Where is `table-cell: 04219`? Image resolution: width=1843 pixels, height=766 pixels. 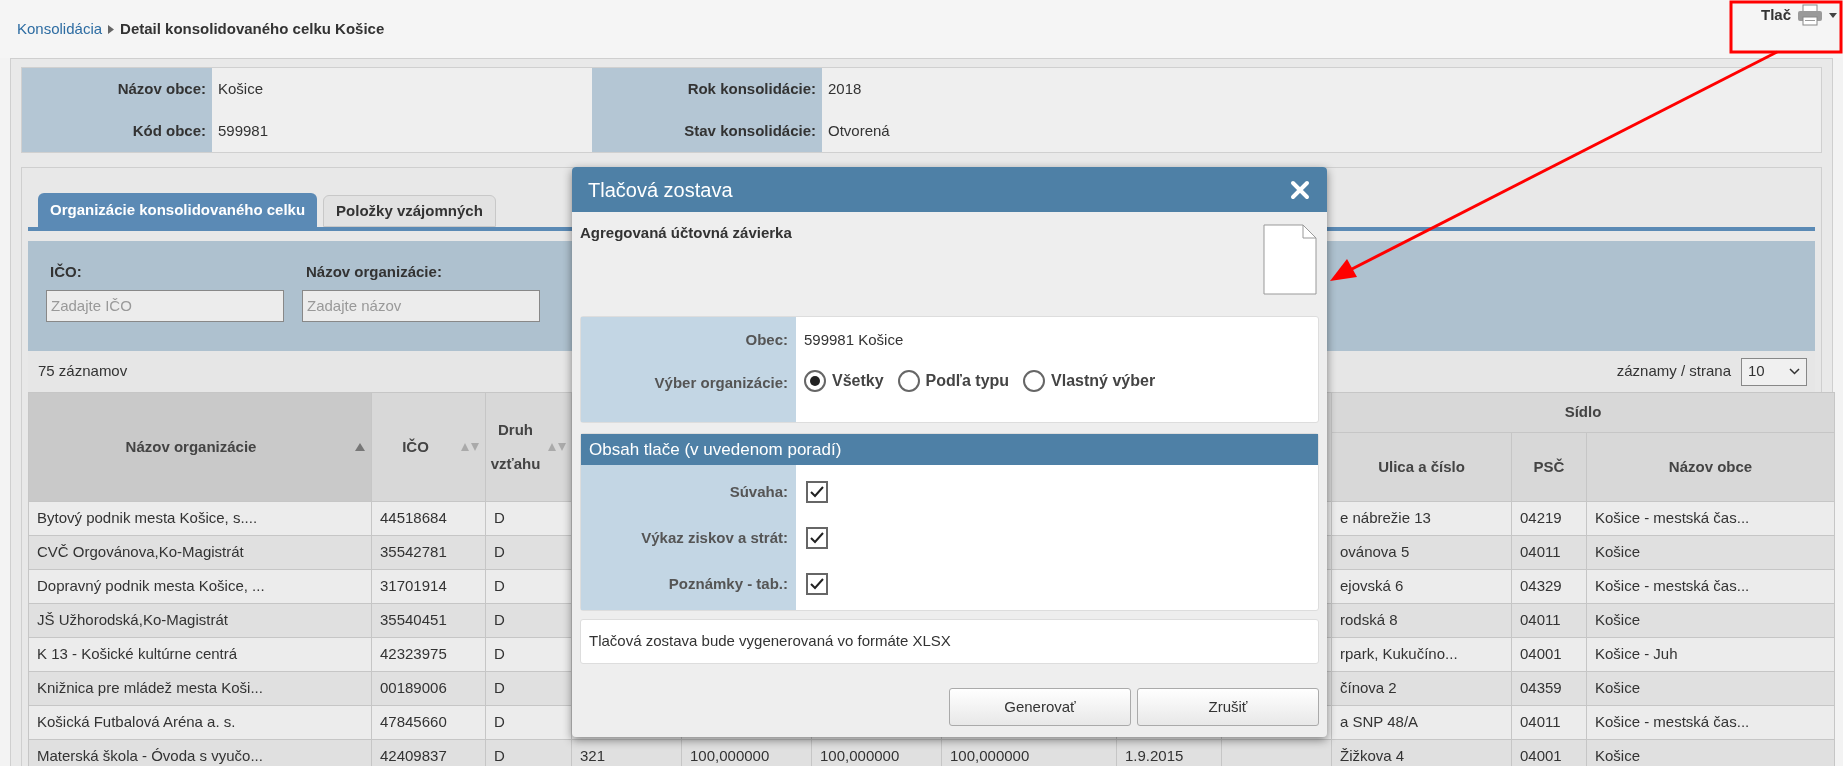 table-cell: 04219 is located at coordinates (1549, 518).